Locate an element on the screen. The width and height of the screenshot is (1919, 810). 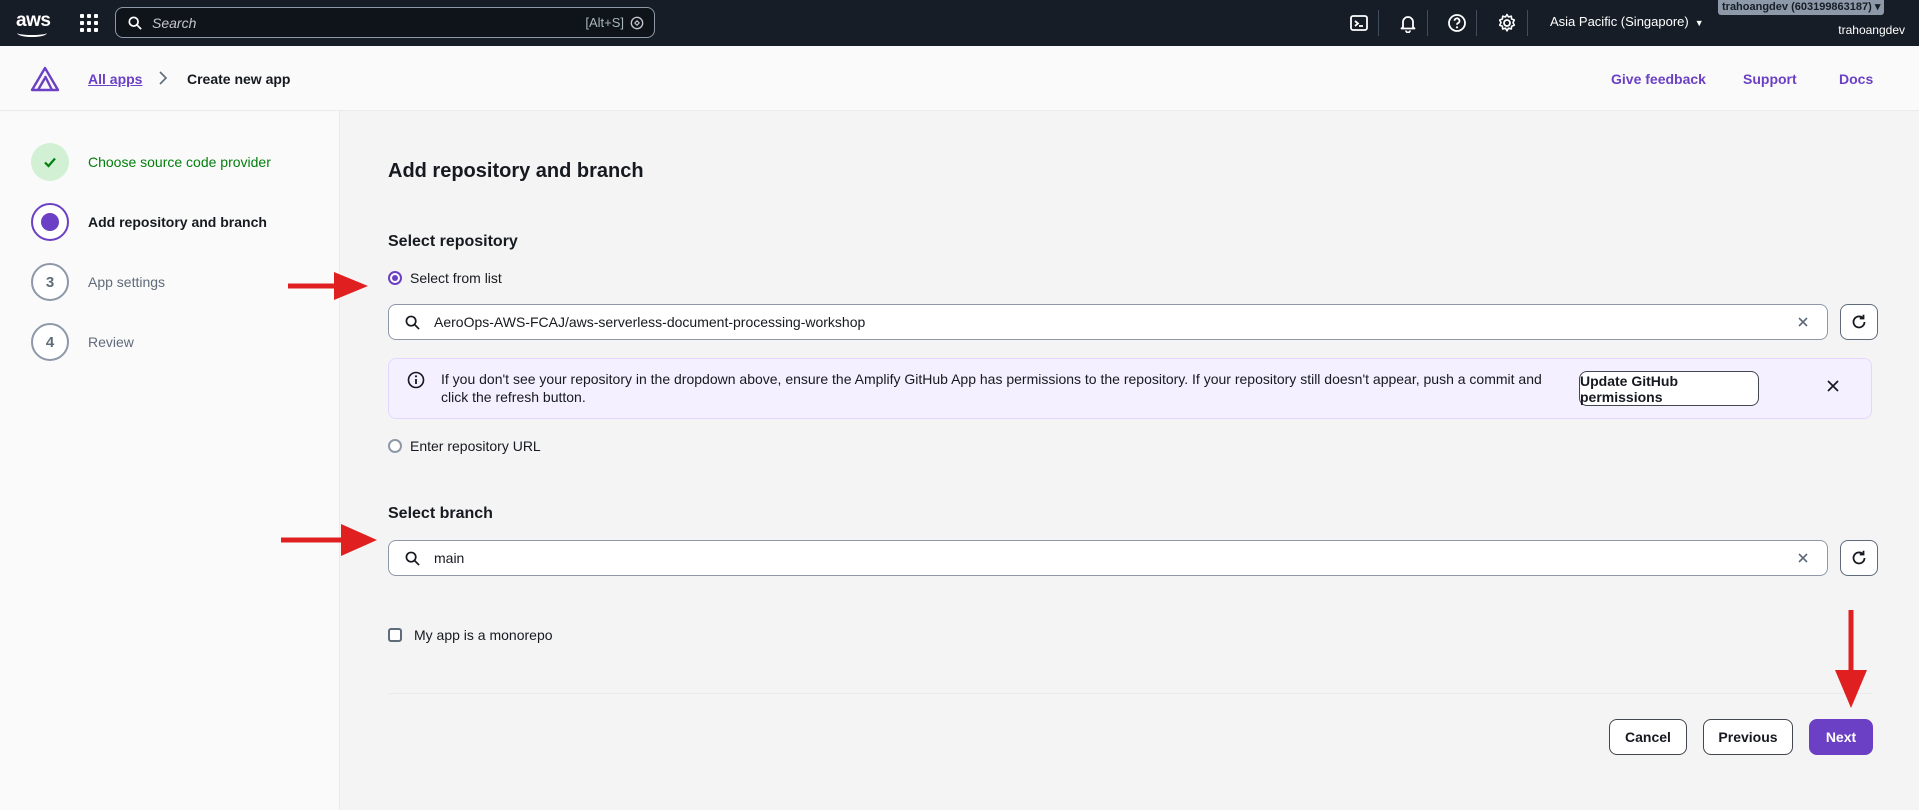
gear-icon is located at coordinates (1507, 23).